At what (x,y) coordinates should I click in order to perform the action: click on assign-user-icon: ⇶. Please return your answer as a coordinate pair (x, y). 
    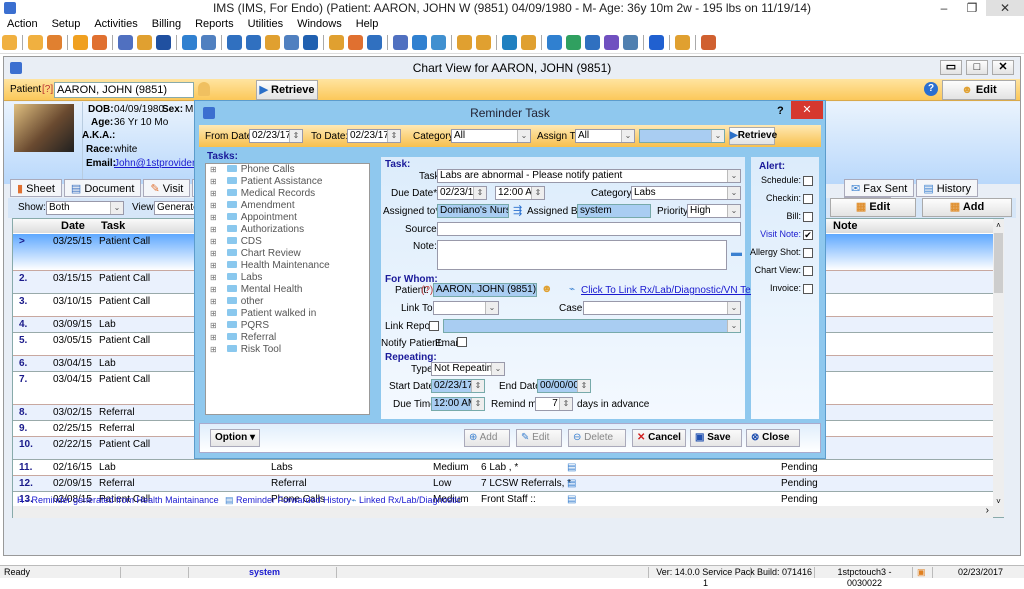
    Looking at the image, I should click on (517, 210).